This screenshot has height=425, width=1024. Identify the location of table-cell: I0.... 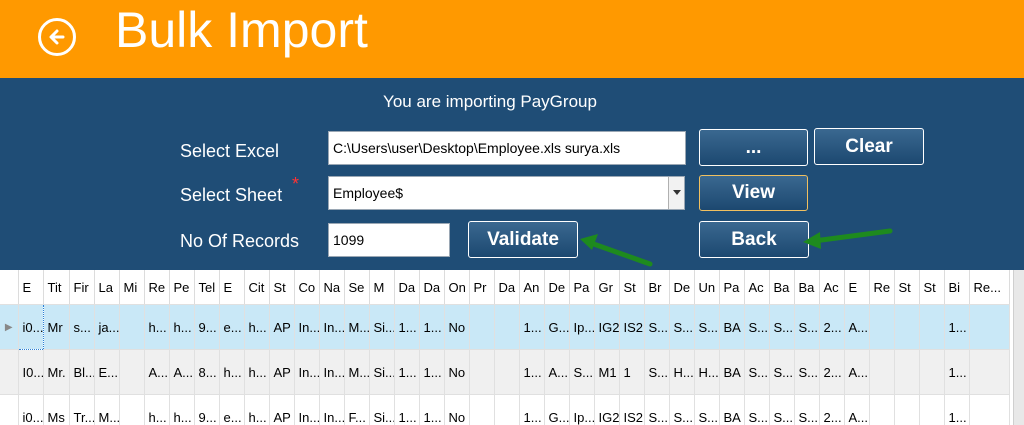
(31, 372).